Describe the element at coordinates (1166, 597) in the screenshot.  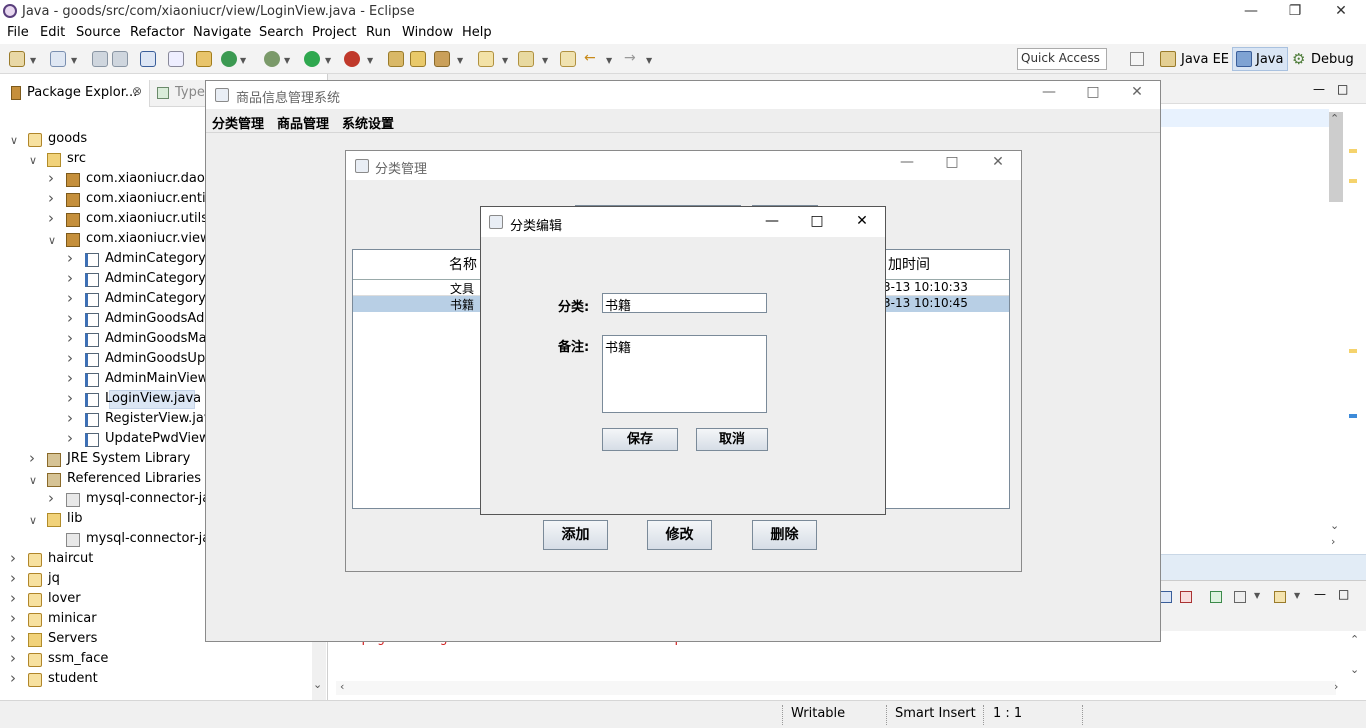
I see `pin-console-icon` at that location.